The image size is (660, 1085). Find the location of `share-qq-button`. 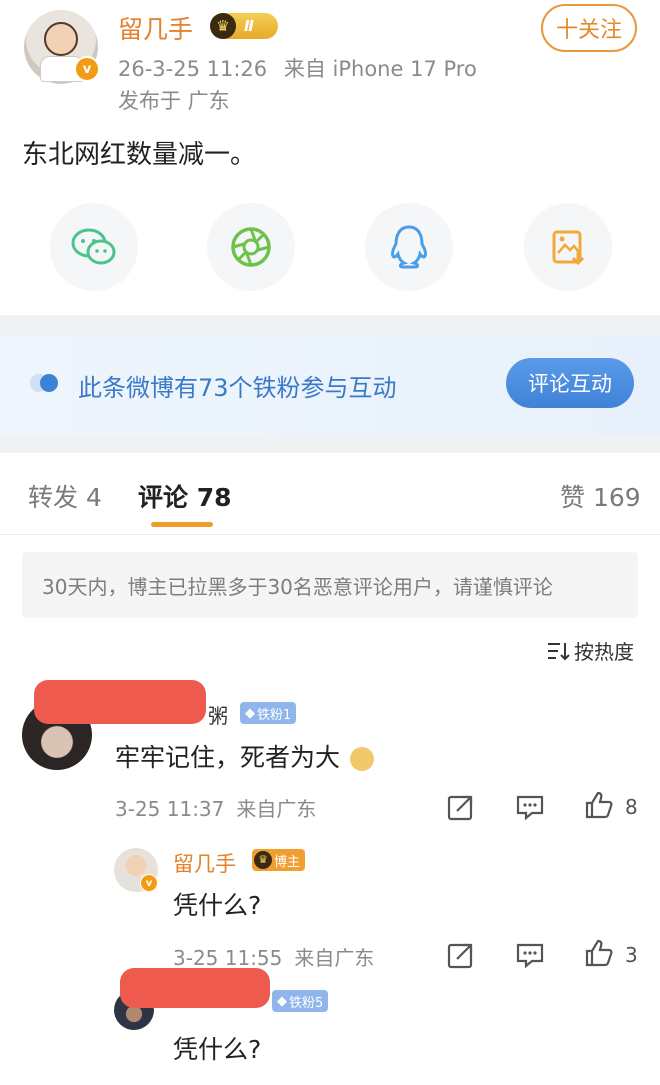

share-qq-button is located at coordinates (409, 247).